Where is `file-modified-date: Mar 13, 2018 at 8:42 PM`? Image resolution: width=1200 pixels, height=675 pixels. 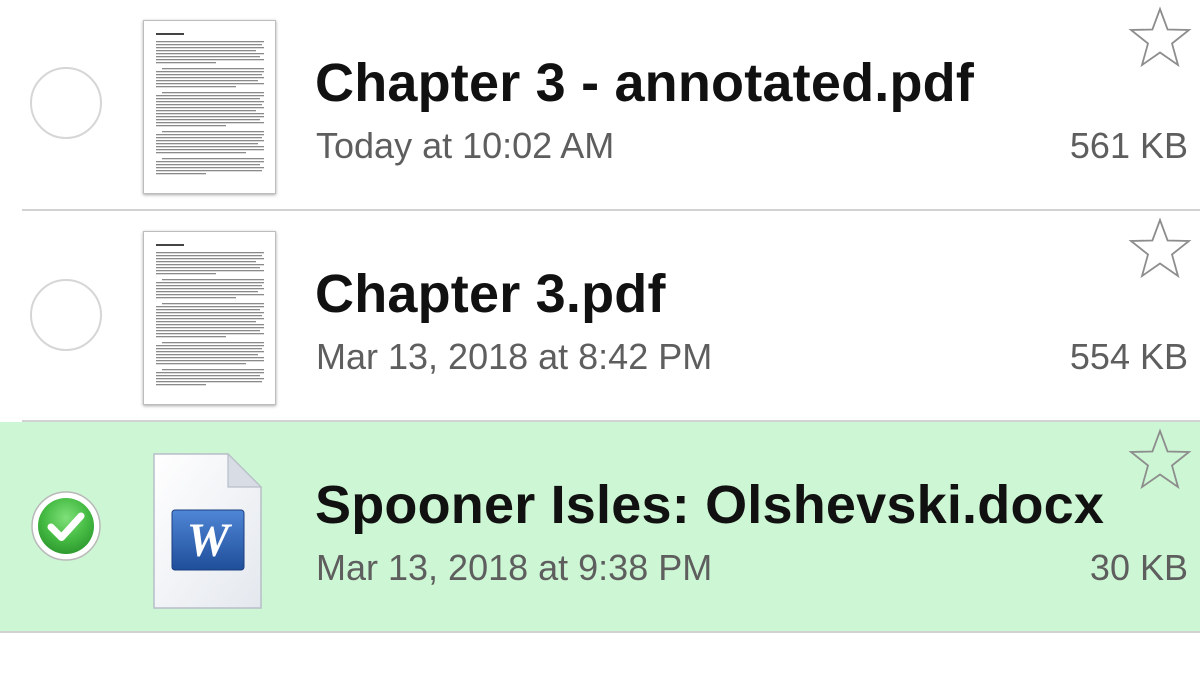
file-modified-date: Mar 13, 2018 at 8:42 PM is located at coordinates (514, 356).